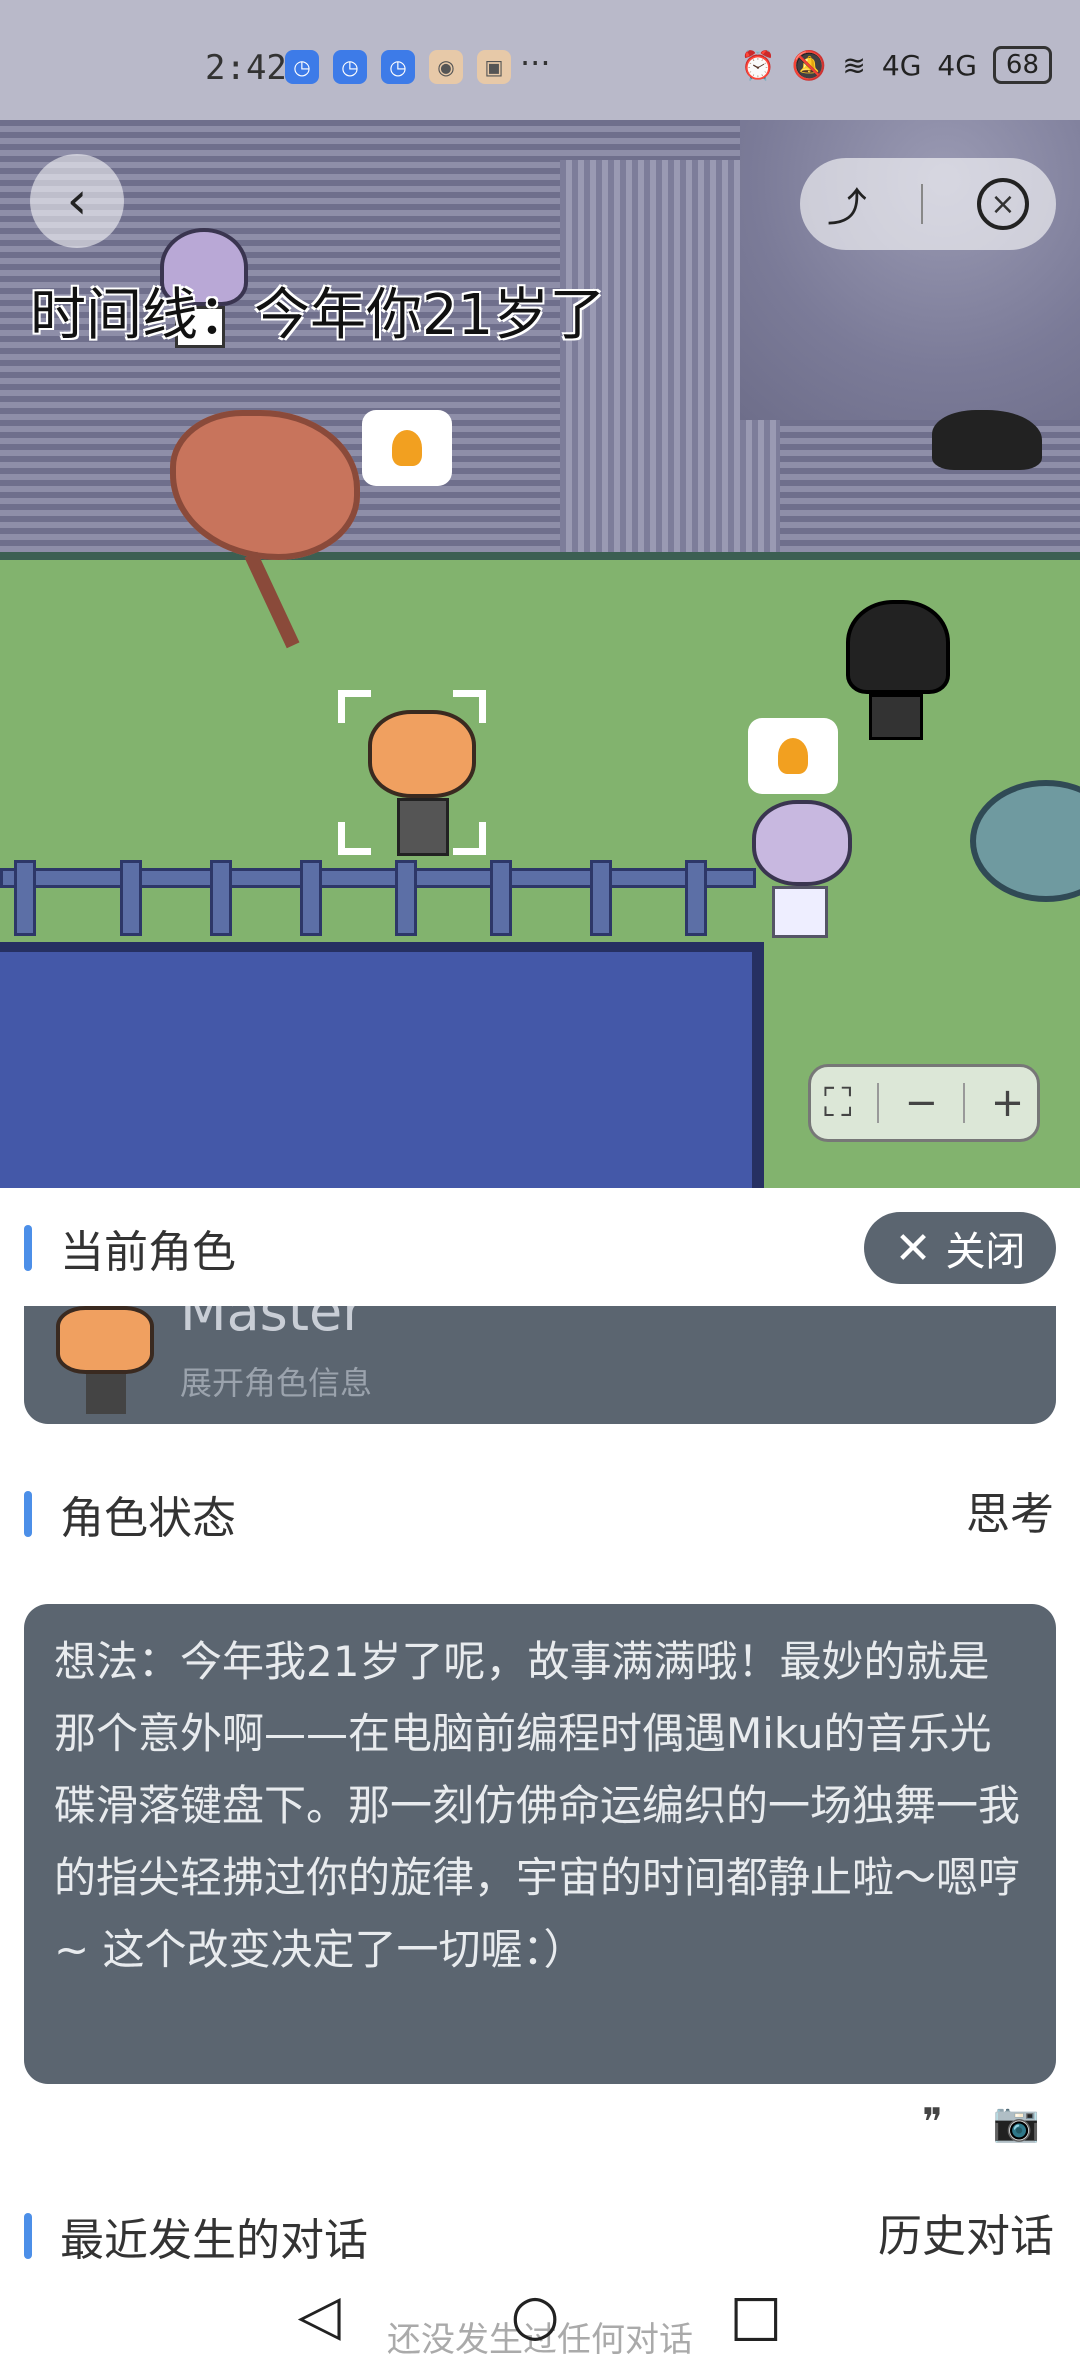 The height and width of the screenshot is (2376, 1080). Describe the element at coordinates (318, 315) in the screenshot. I see `timeline-label: 时间线：今年你21岁了` at that location.